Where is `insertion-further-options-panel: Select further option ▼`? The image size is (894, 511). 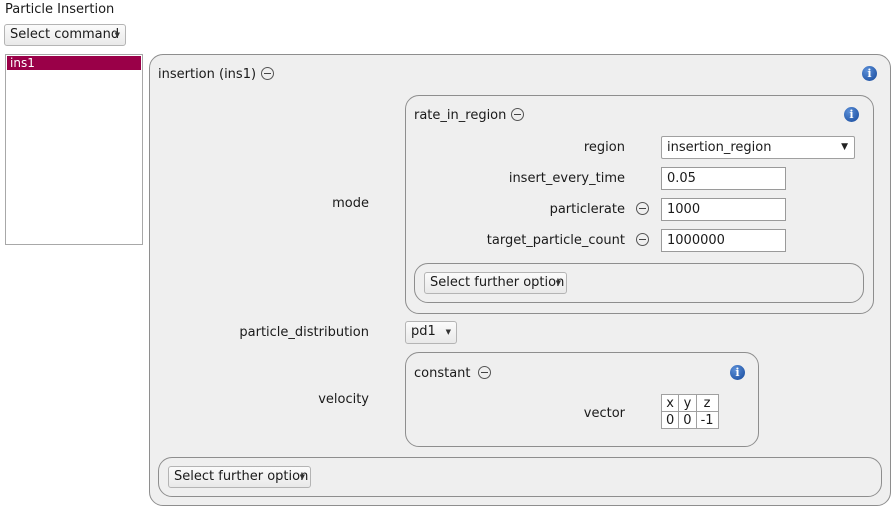
insertion-further-options-panel: Select further option ▼ is located at coordinates (520, 477).